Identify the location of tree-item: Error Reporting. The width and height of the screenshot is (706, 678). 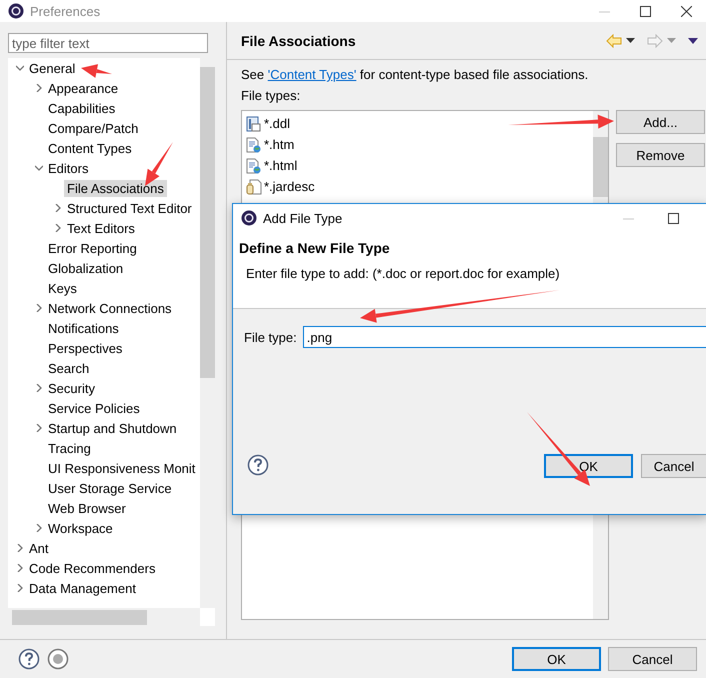
(92, 248).